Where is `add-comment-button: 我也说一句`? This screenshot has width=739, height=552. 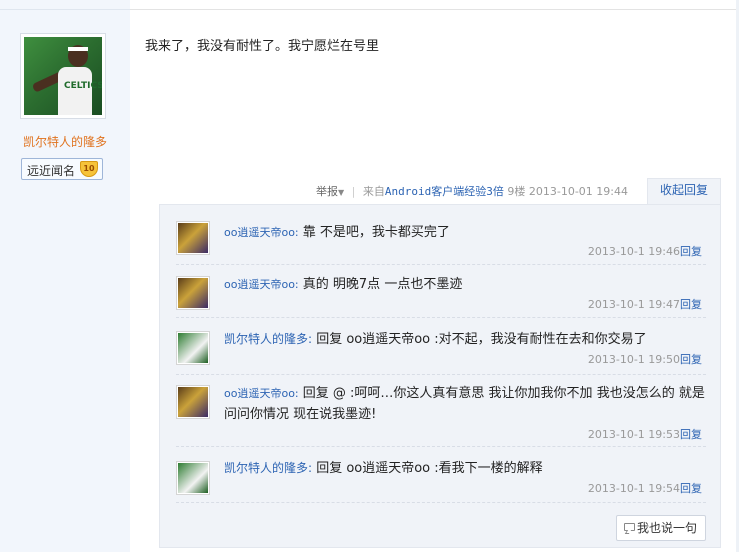
add-comment-button: 我也说一句 is located at coordinates (661, 528).